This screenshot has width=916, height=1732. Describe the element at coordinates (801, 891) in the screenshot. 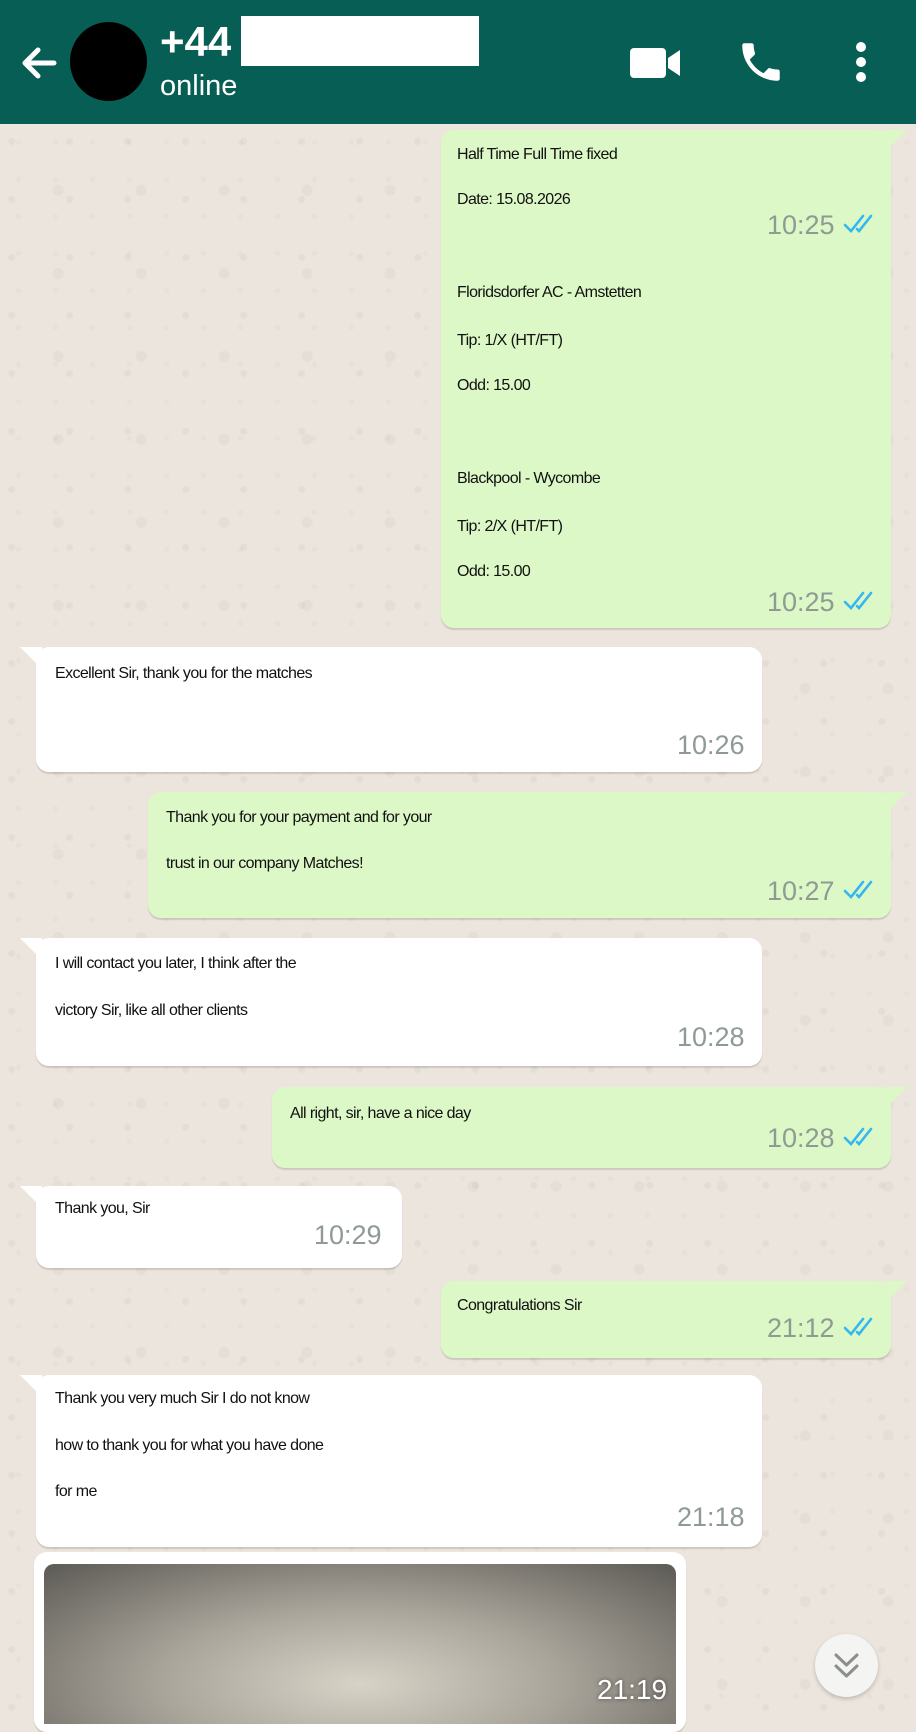

I see `message-time: 10:27` at that location.